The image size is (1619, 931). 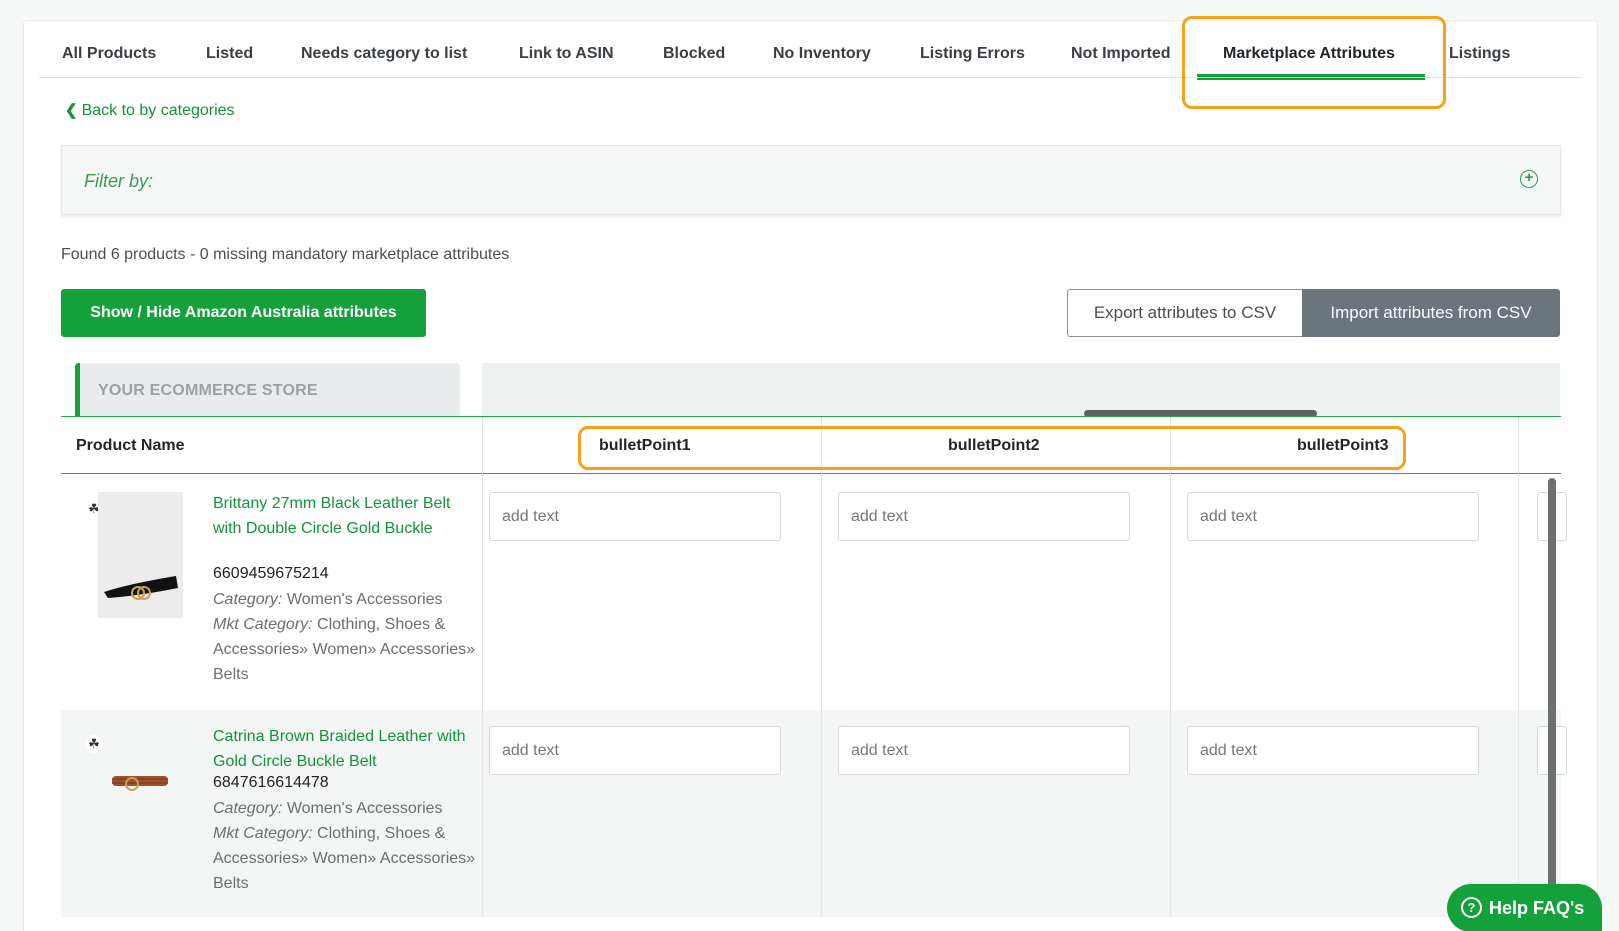 I want to click on question-icon: ?, so click(x=1471, y=907).